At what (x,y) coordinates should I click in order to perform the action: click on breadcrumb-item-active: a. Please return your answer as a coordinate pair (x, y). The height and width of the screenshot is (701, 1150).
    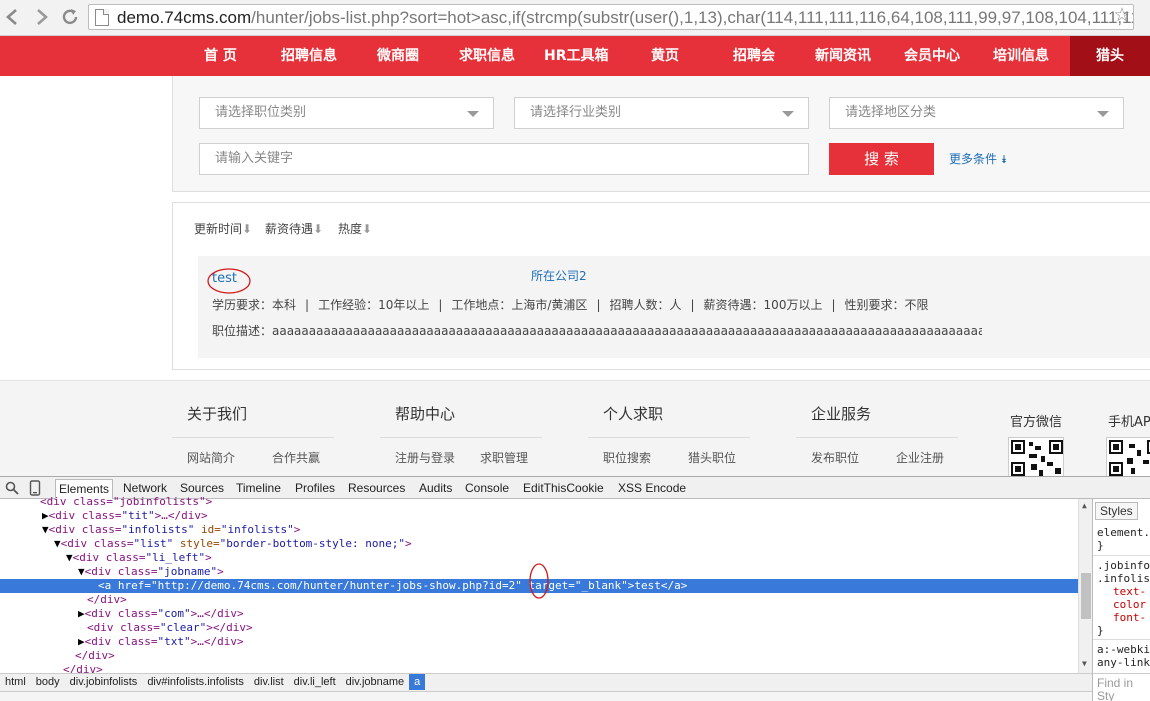
    Looking at the image, I should click on (417, 682).